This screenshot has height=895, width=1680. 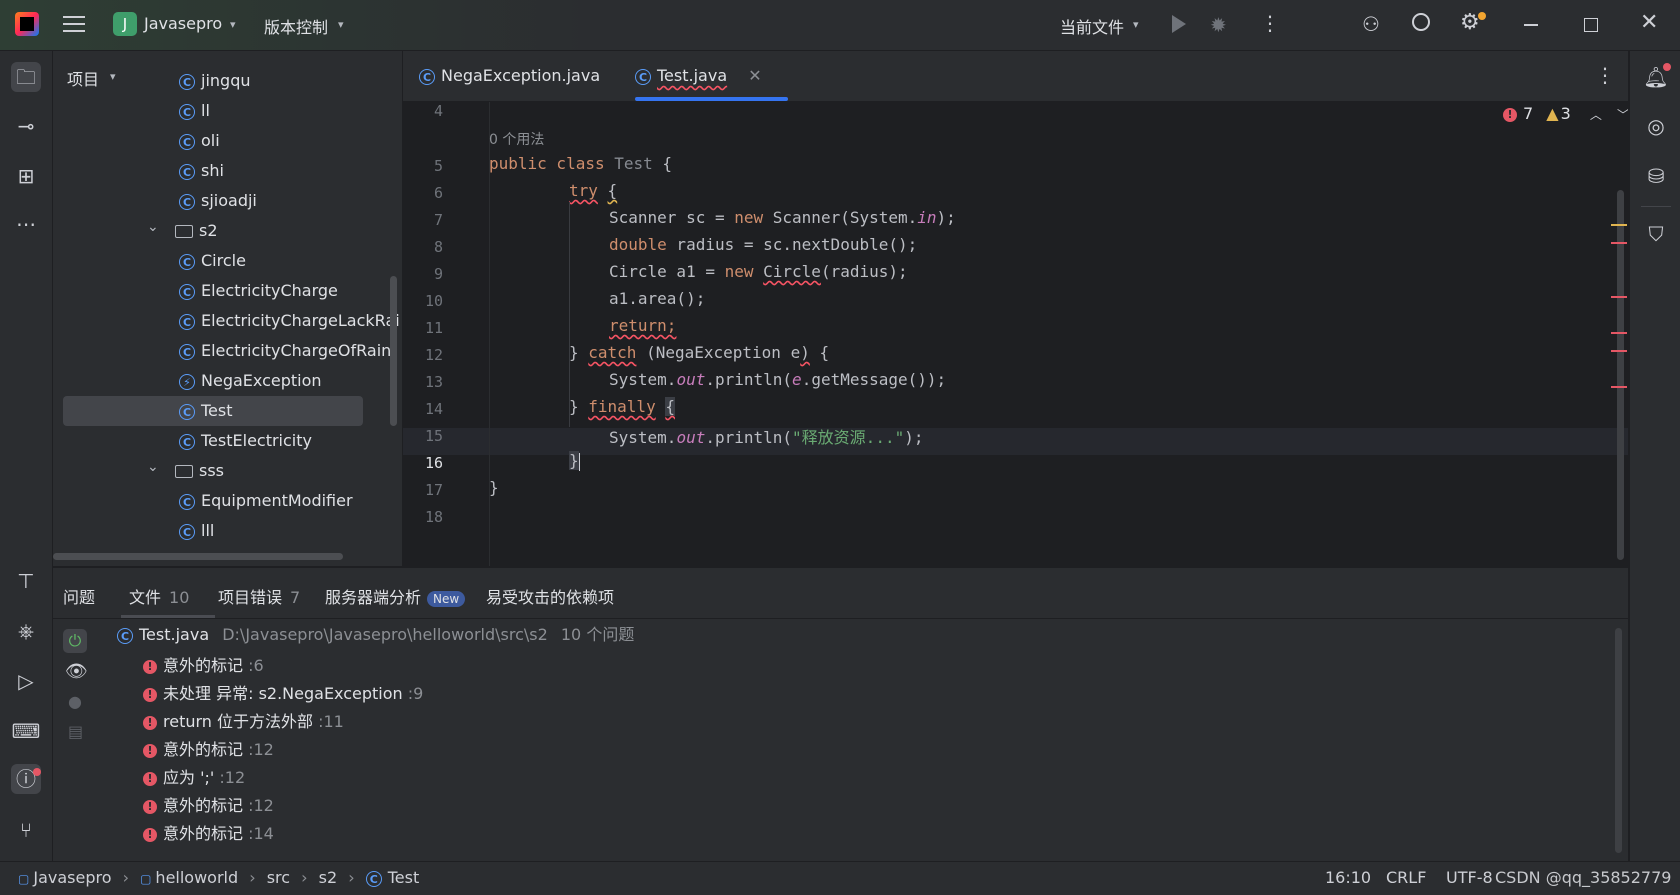 What do you see at coordinates (550, 596) in the screenshot?
I see `problems-tab-4: 易受攻击的依赖项` at bounding box center [550, 596].